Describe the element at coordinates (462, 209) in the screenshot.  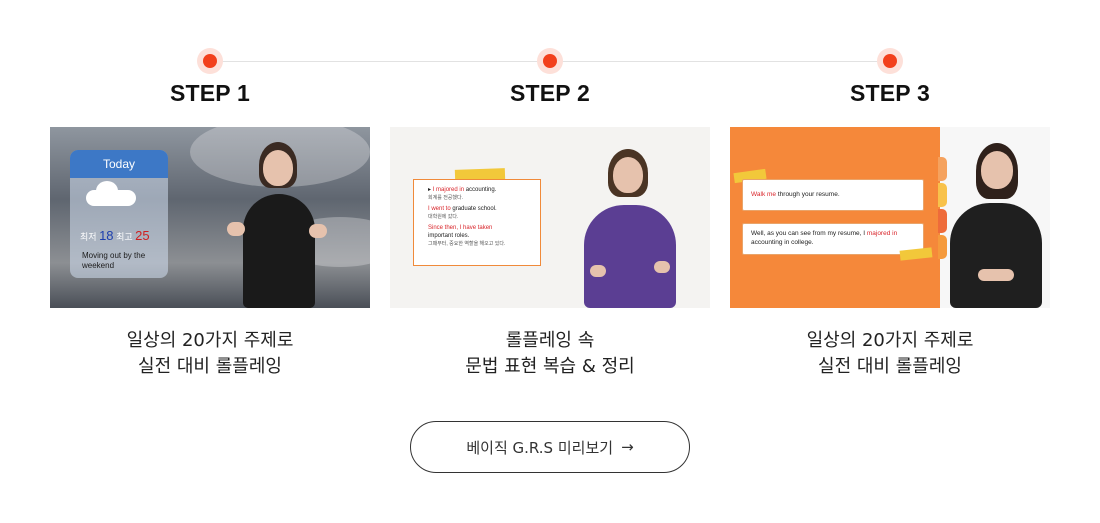
I see `grammar-line-2: I went to graduate school.` at that location.